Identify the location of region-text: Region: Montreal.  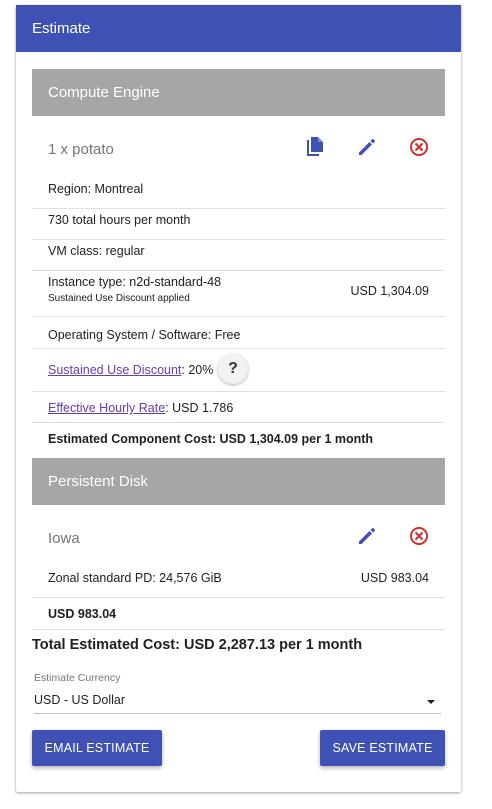
(96, 189).